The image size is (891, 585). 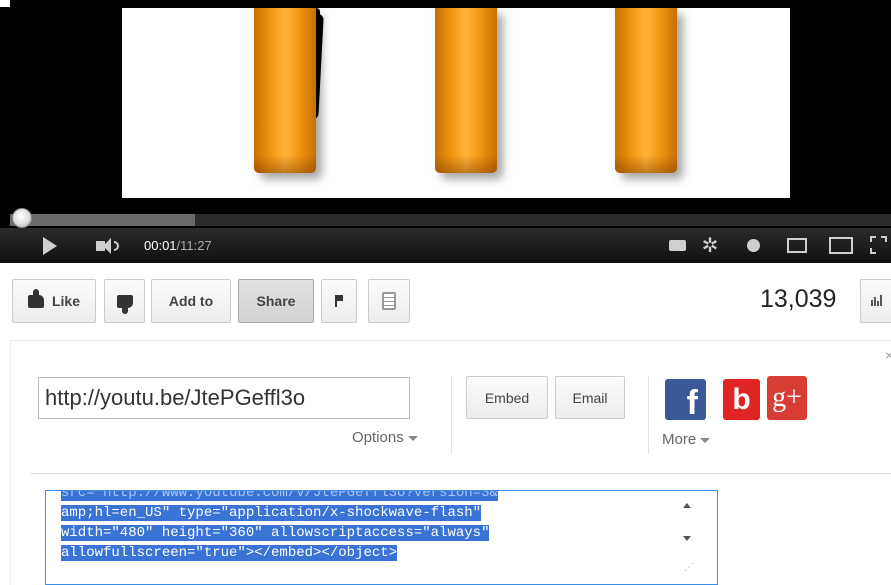 What do you see at coordinates (797, 245) in the screenshot?
I see `small-player-icon` at bounding box center [797, 245].